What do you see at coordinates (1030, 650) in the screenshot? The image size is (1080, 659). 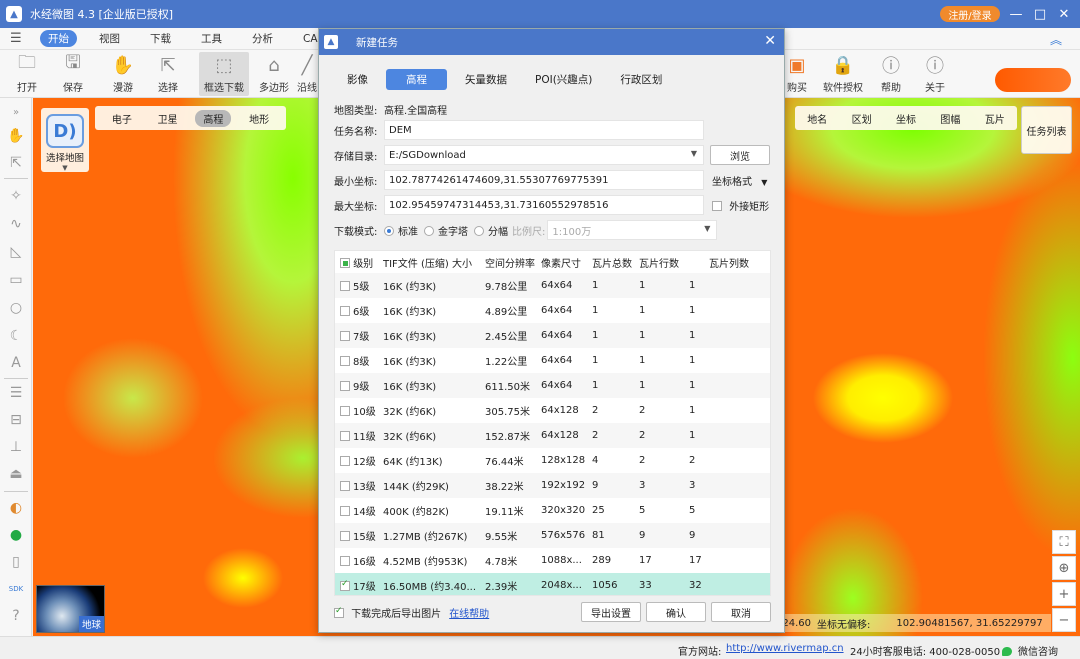 I see `wechat-consult: 微信咨询` at bounding box center [1030, 650].